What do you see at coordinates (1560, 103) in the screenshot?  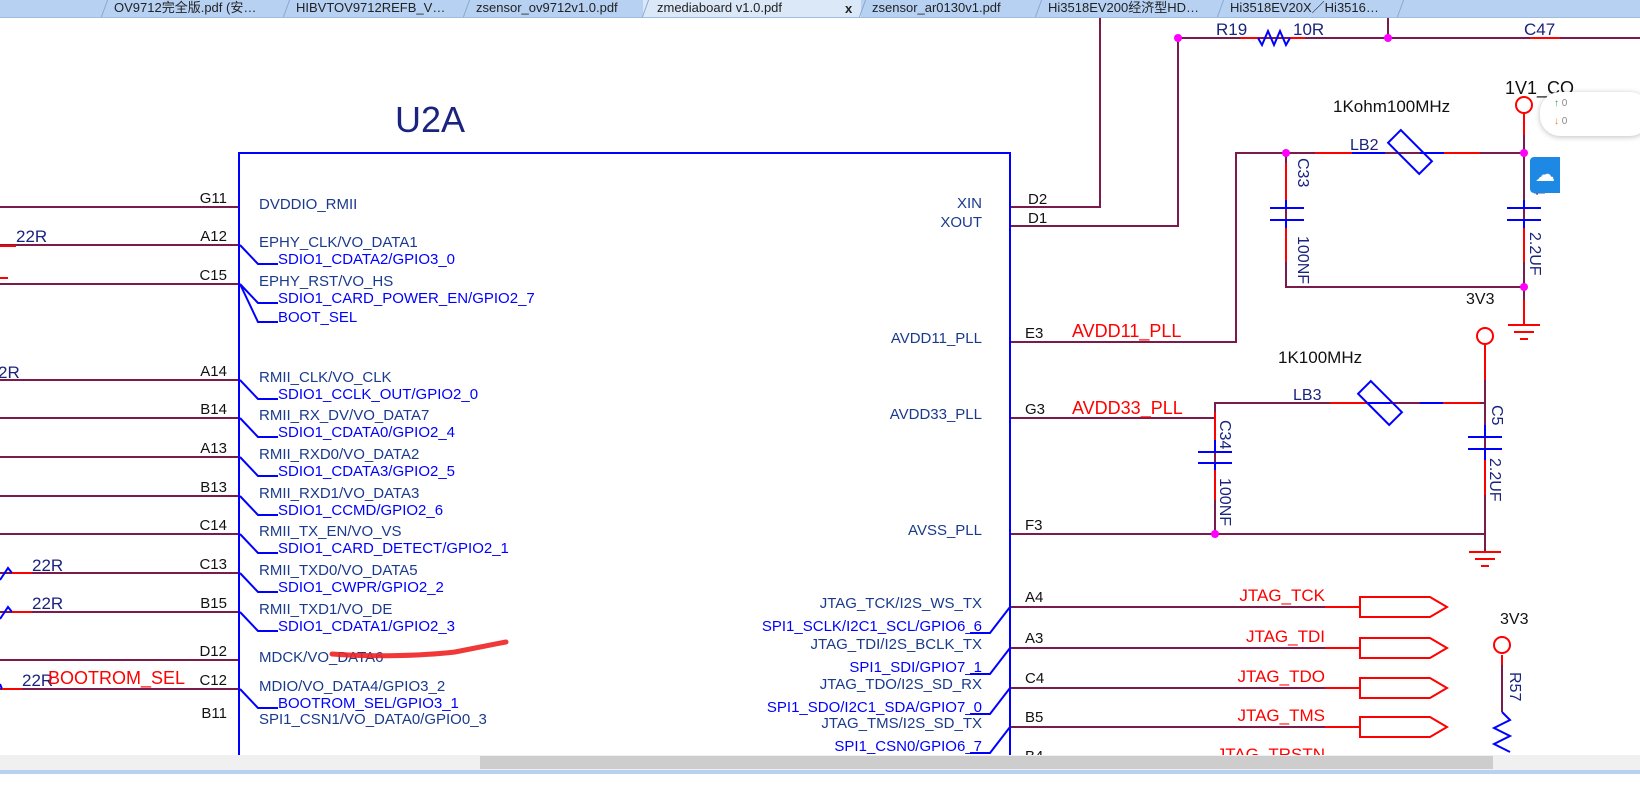 I see `upload-arrow-icon: ↑ 0` at bounding box center [1560, 103].